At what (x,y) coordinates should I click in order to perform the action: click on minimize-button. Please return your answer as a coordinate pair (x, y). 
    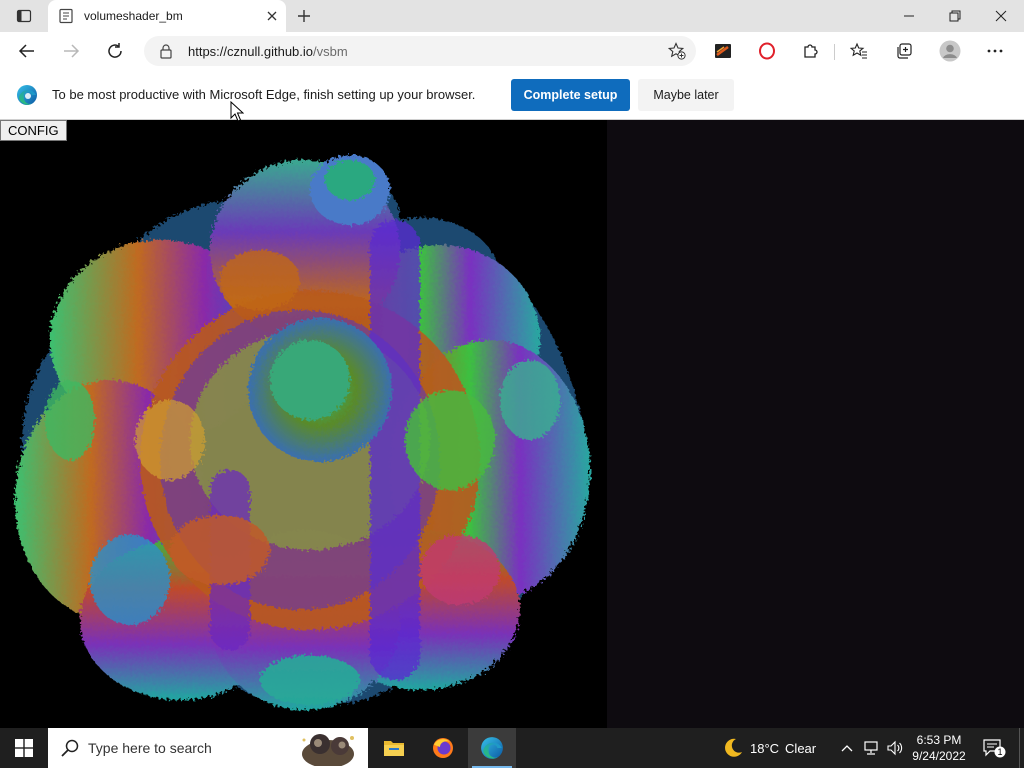
    Looking at the image, I should click on (909, 16).